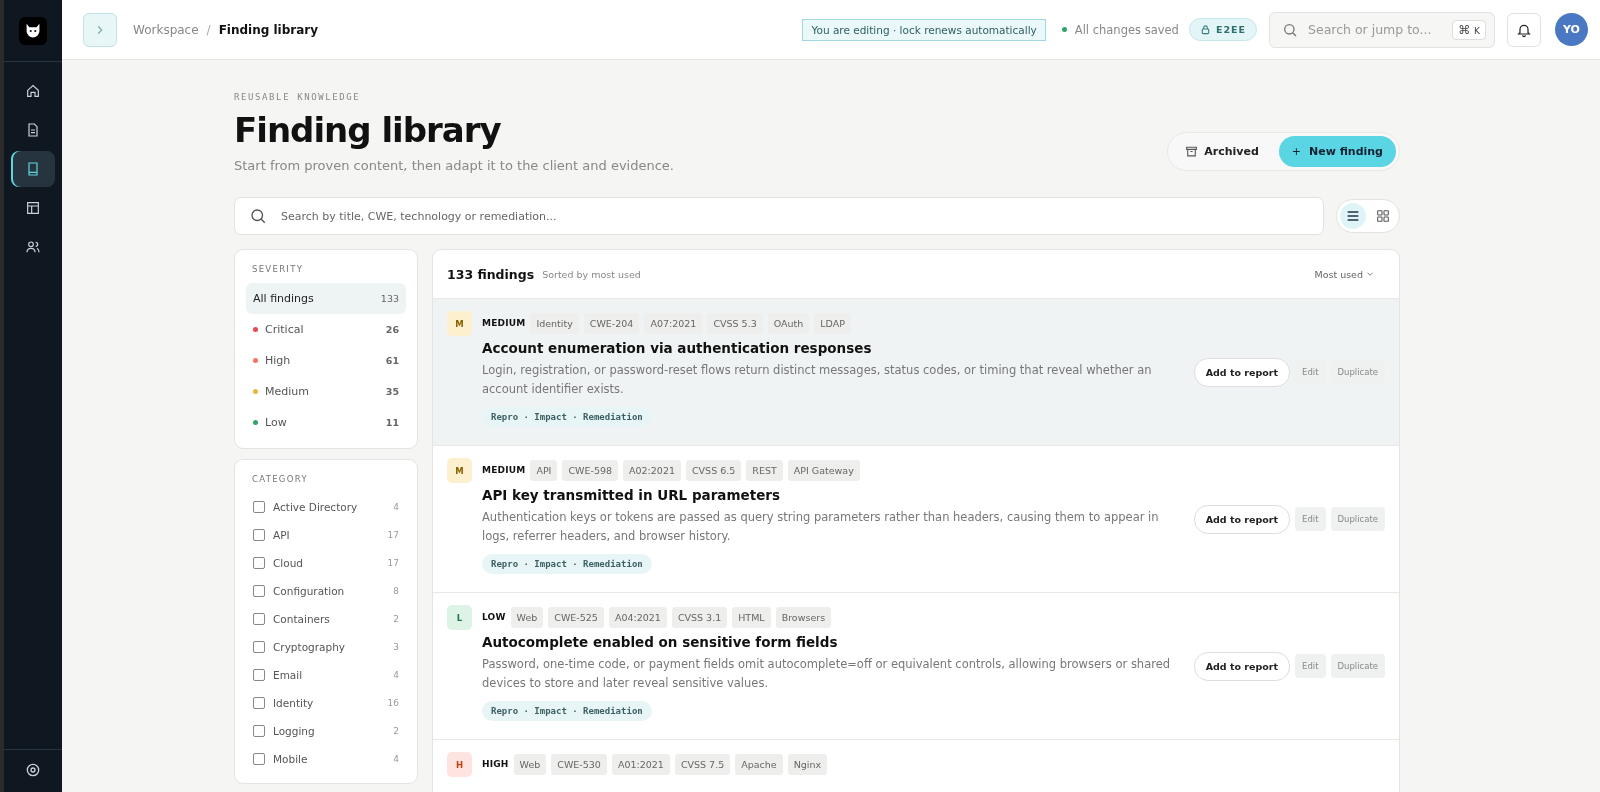 The height and width of the screenshot is (792, 1600). I want to click on sort-note: Sorted by most used, so click(591, 274).